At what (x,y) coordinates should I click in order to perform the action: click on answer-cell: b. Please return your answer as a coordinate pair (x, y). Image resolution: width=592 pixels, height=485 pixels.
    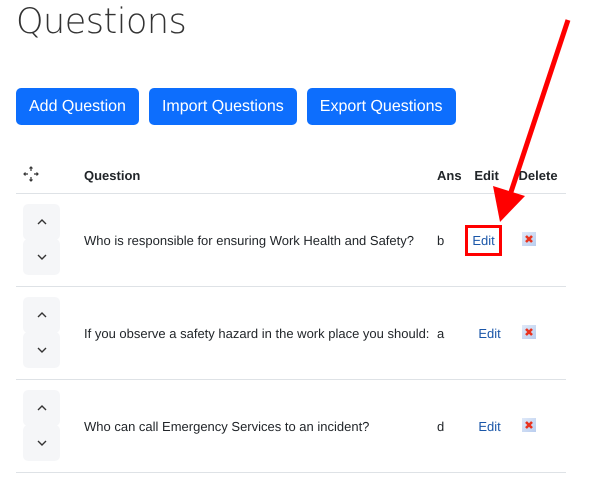
    Looking at the image, I should click on (449, 240).